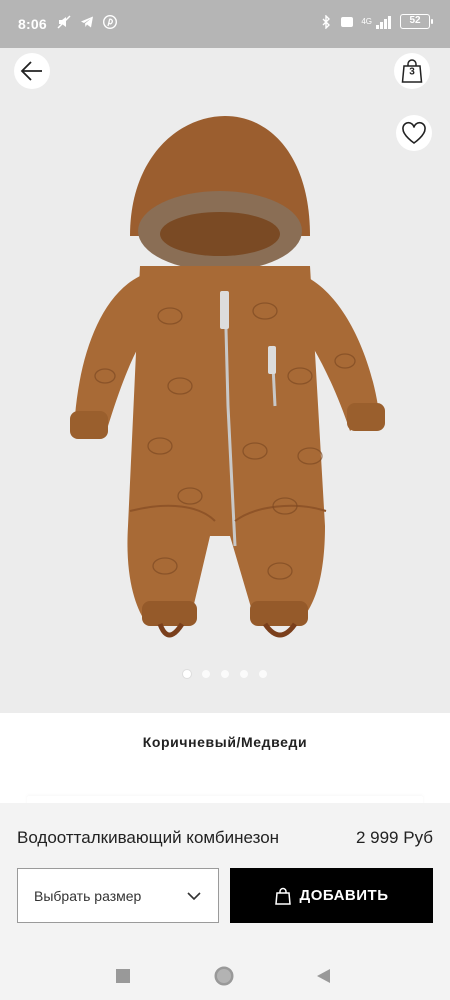 This screenshot has height=1000, width=450. What do you see at coordinates (347, 21) in the screenshot?
I see `volte-icon` at bounding box center [347, 21].